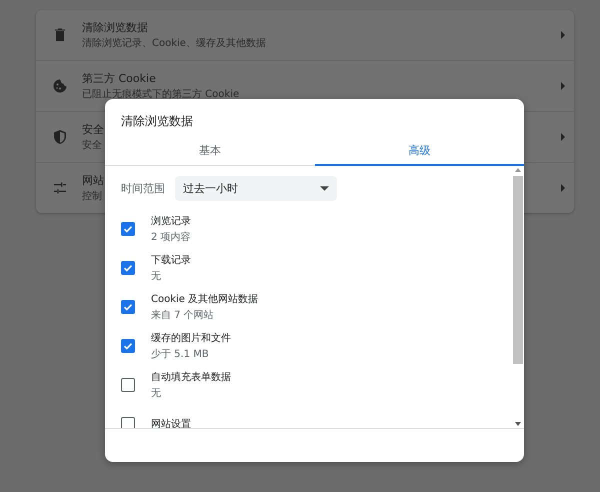 The height and width of the screenshot is (492, 600). What do you see at coordinates (518, 297) in the screenshot?
I see `scrollbar` at bounding box center [518, 297].